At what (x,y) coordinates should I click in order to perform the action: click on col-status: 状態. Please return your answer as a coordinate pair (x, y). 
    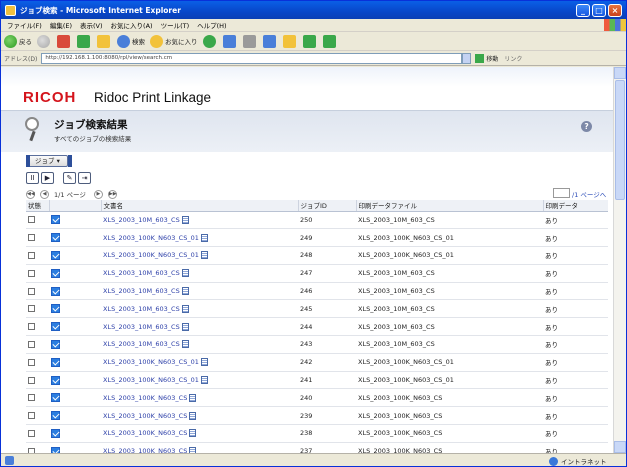
    Looking at the image, I should click on (37, 206).